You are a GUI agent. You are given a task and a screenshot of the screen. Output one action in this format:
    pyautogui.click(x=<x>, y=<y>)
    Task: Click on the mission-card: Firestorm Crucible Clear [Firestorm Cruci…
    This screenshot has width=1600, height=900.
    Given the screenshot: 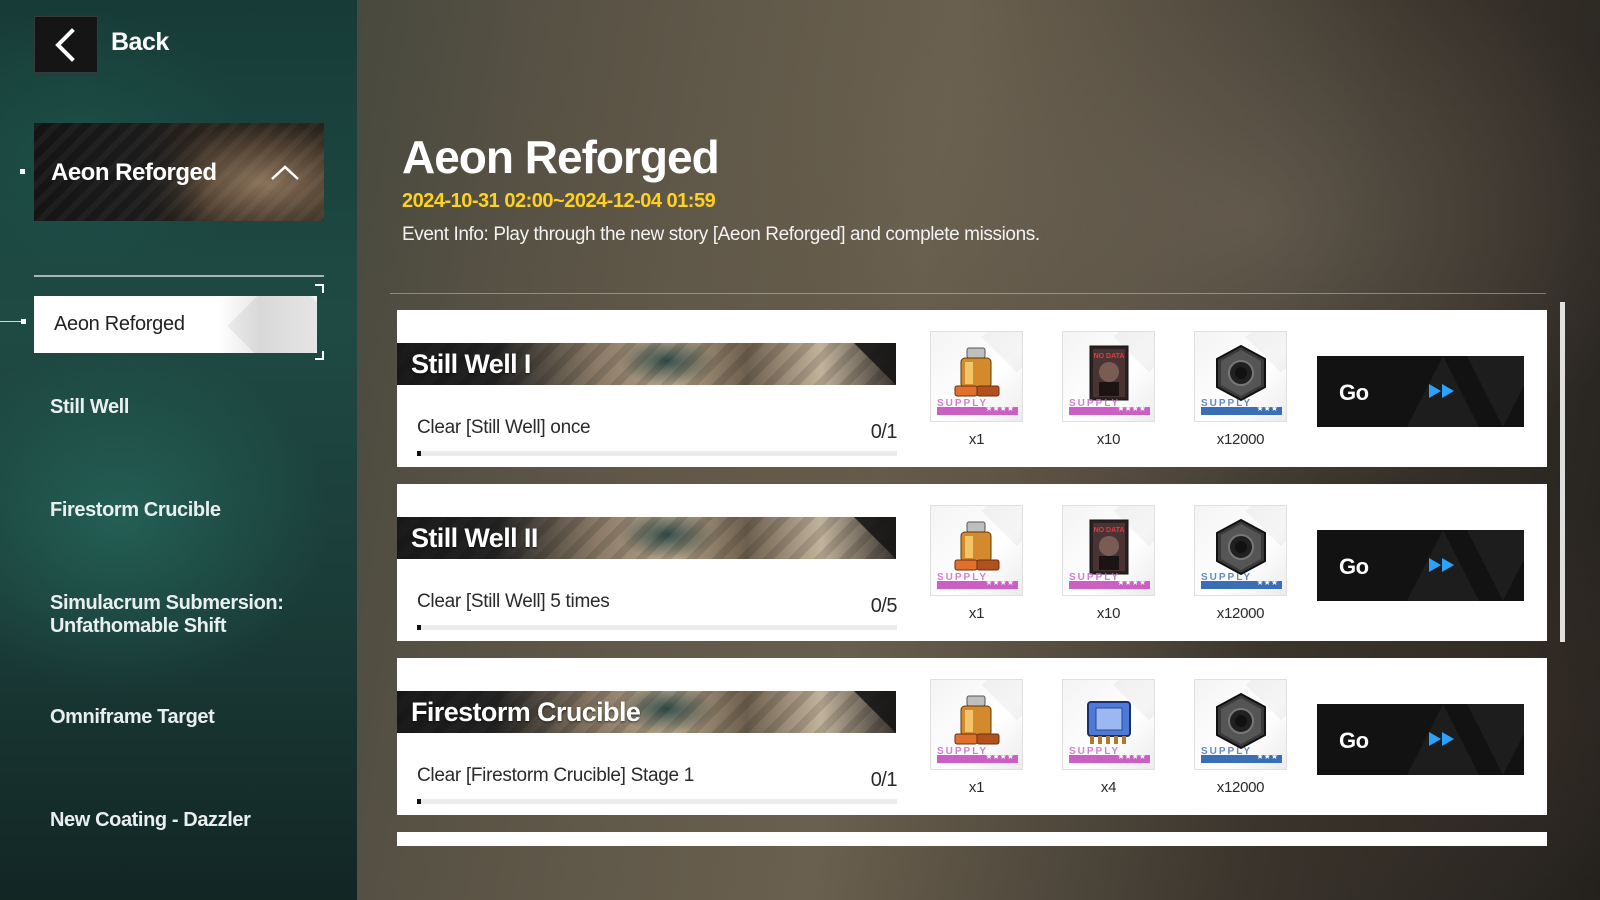 What is the action you would take?
    pyautogui.click(x=972, y=736)
    